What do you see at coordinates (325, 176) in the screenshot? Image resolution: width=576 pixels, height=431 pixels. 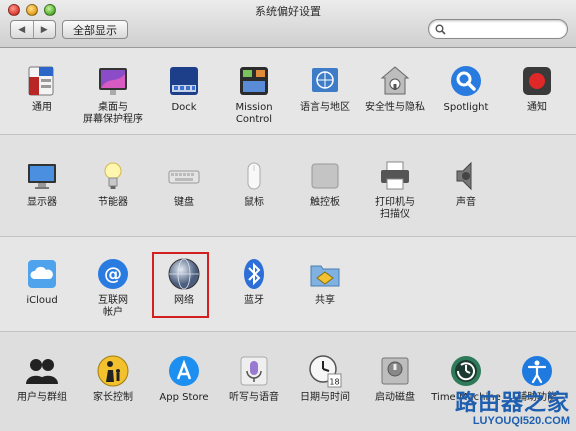 I see `trackpad-icon` at bounding box center [325, 176].